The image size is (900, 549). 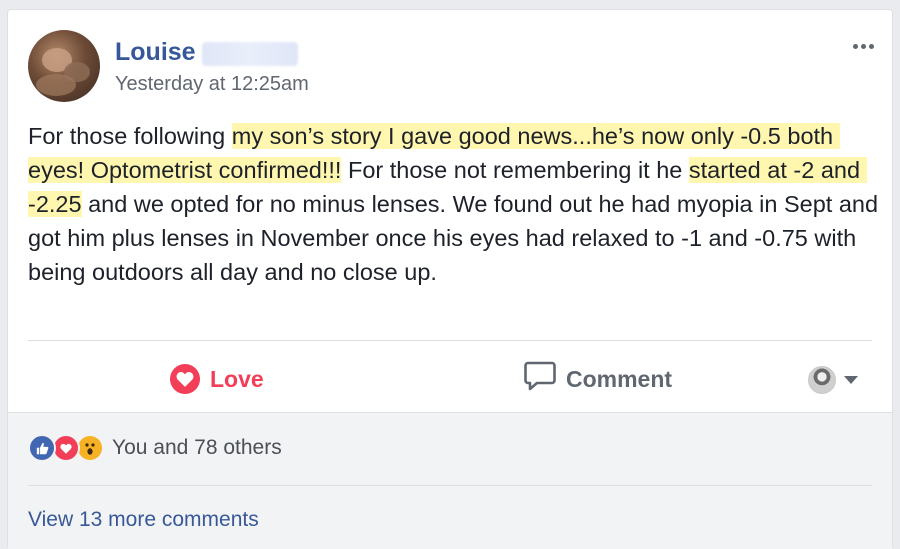 I want to click on comment-button: Comment, so click(x=598, y=379).